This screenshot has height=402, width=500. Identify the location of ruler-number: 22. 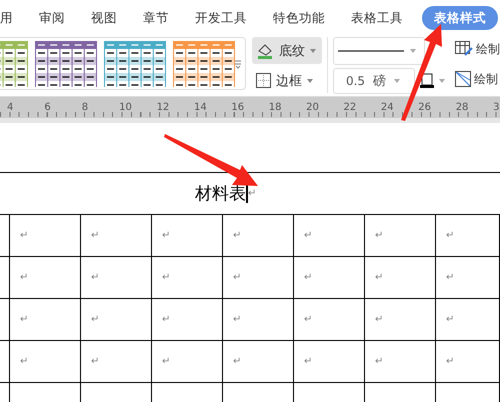
(351, 107).